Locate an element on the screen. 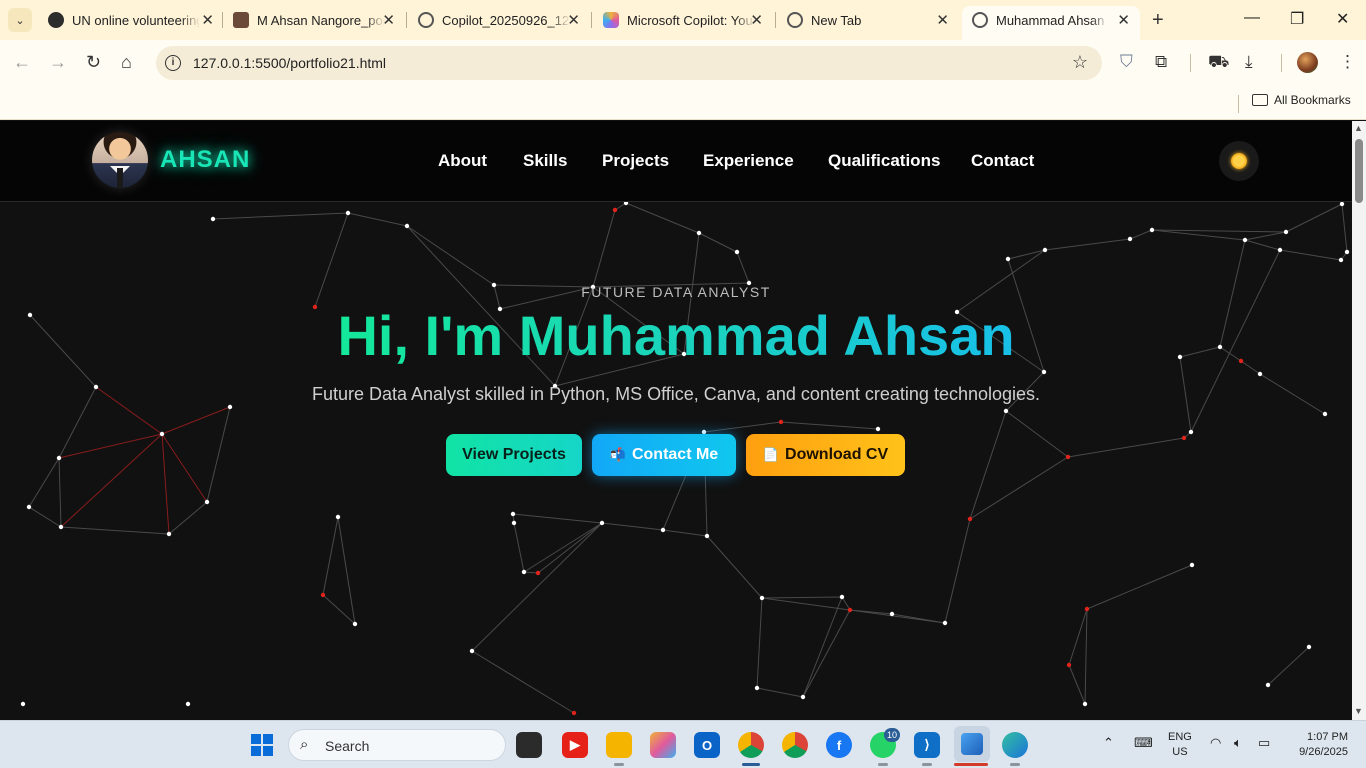 Image resolution: width=1366 pixels, height=768 pixels. tab-portfolio: M Ahsan Nangore_portfolio ✕ is located at coordinates (314, 20).